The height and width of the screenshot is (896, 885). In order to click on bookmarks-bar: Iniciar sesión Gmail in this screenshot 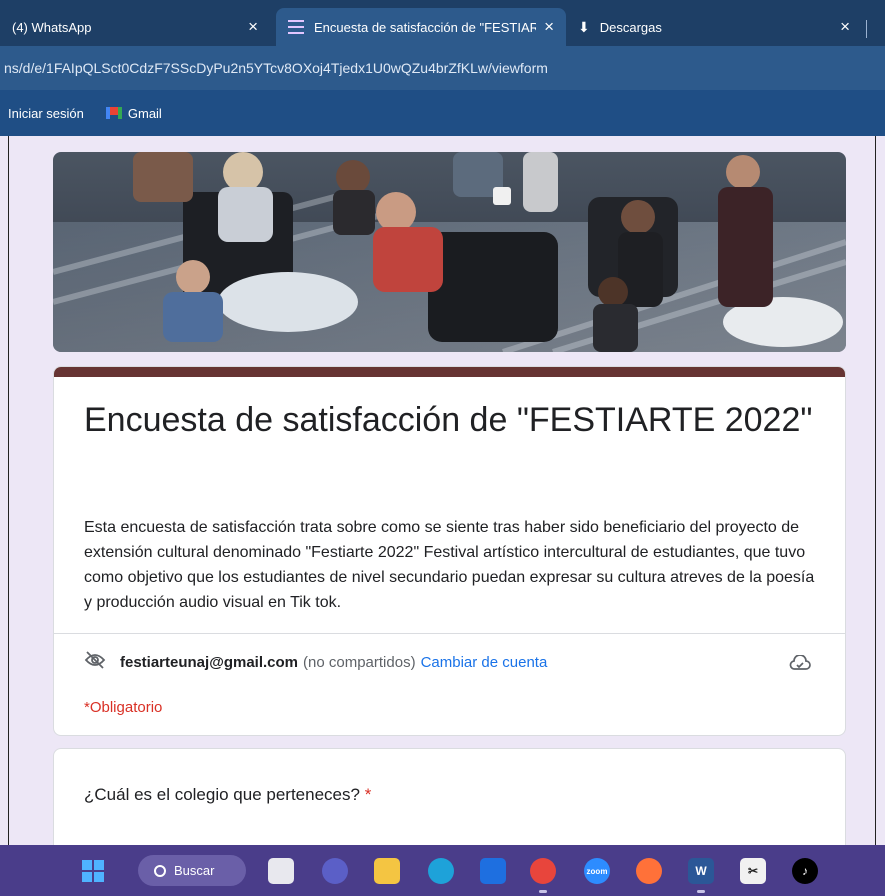, I will do `click(442, 113)`.